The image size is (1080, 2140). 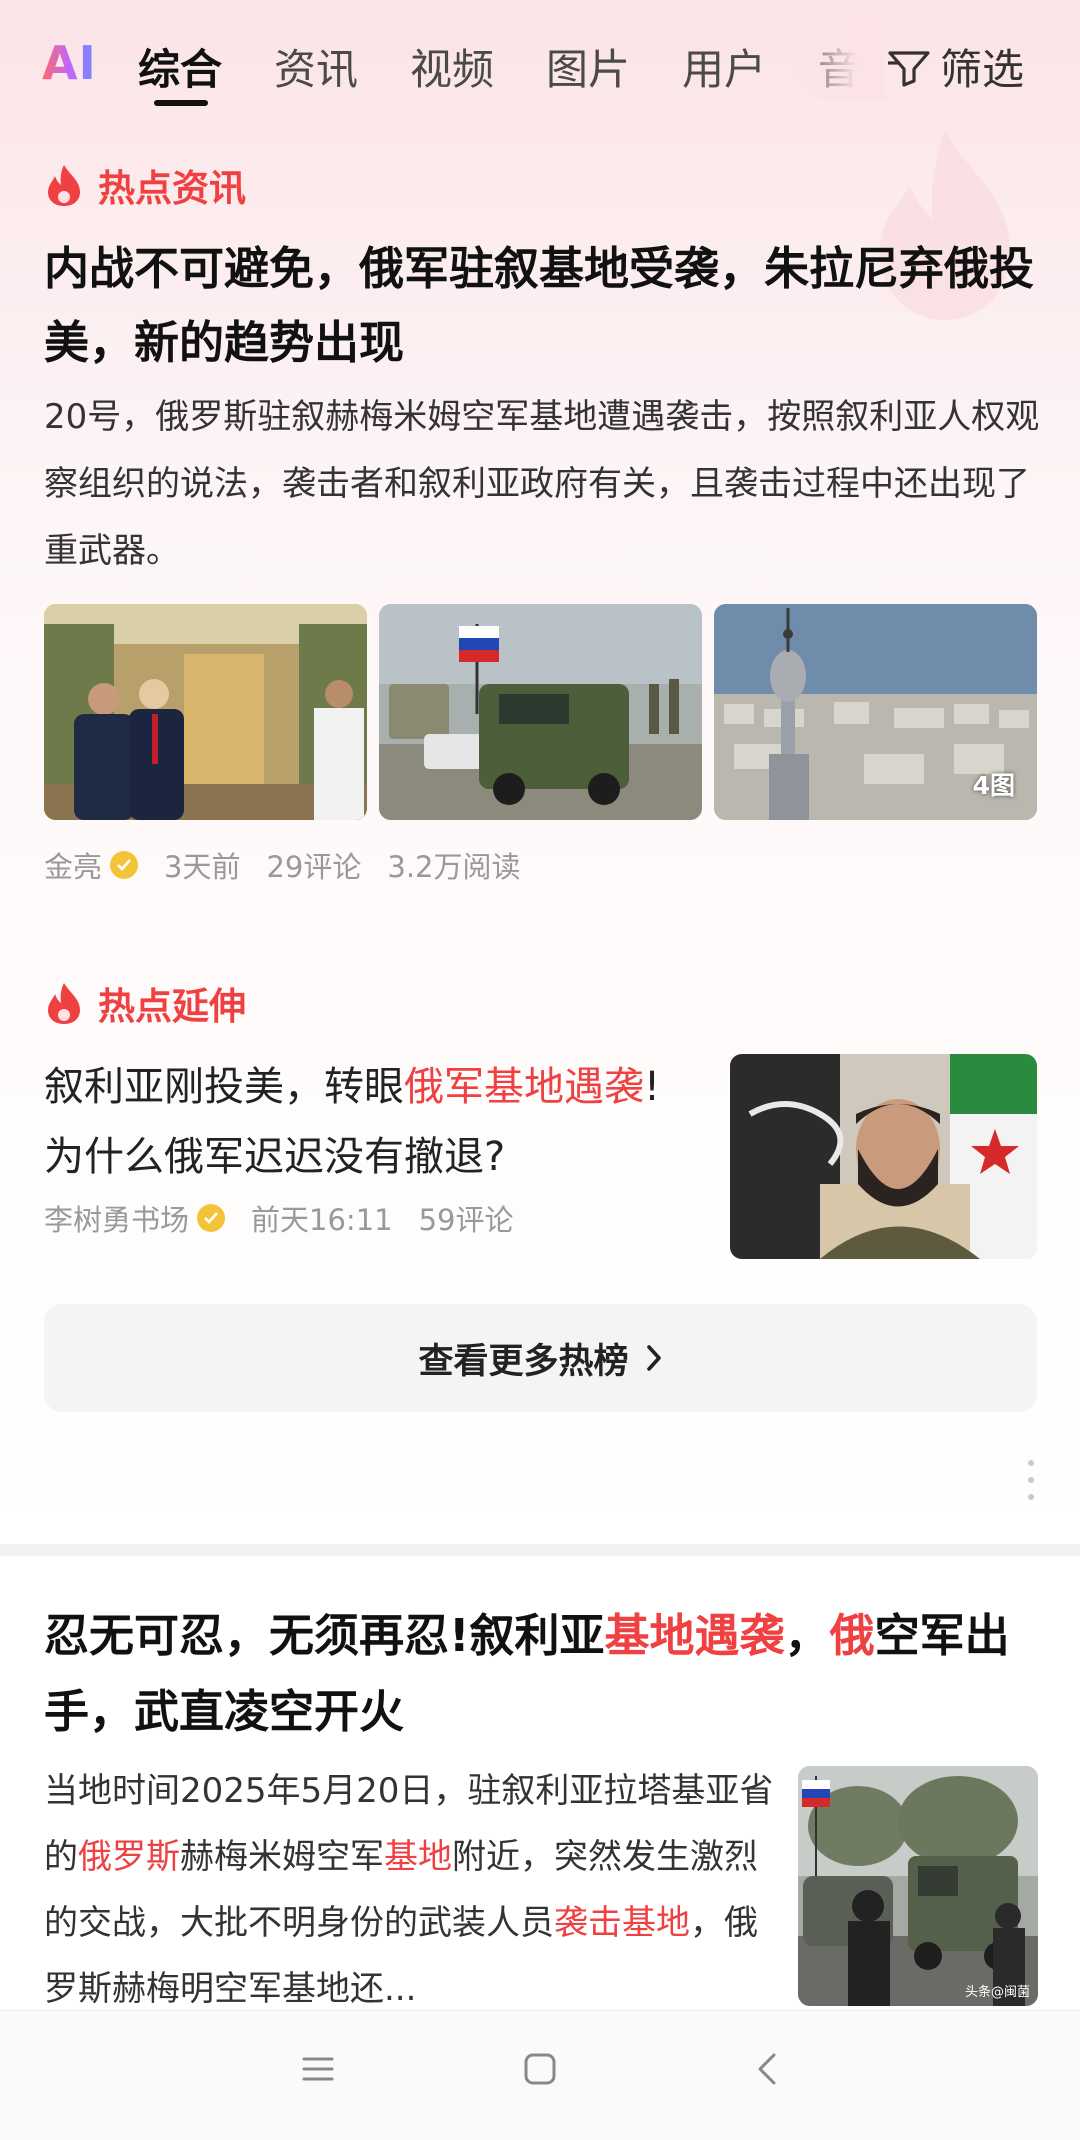 I want to click on system-navigation-bar, so click(x=540, y=2075).